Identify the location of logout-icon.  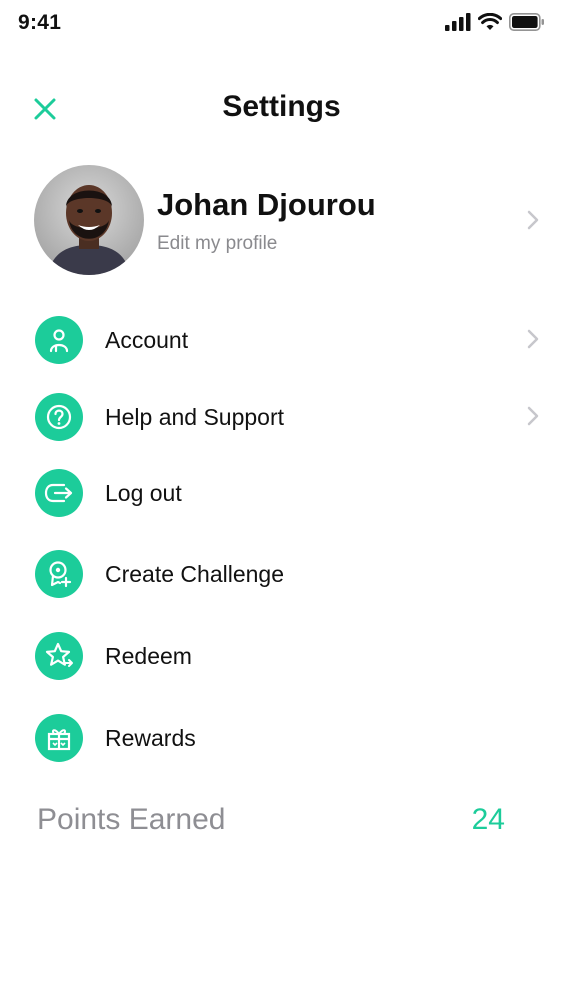
(59, 493).